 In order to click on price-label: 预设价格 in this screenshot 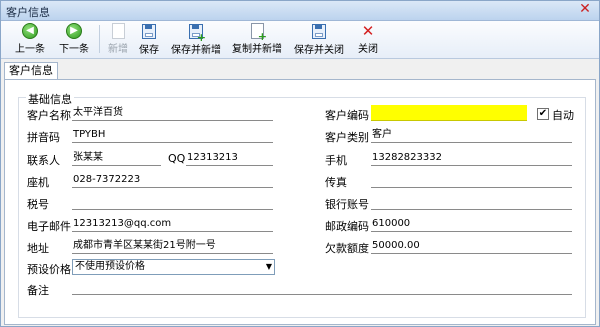, I will do `click(49, 269)`.